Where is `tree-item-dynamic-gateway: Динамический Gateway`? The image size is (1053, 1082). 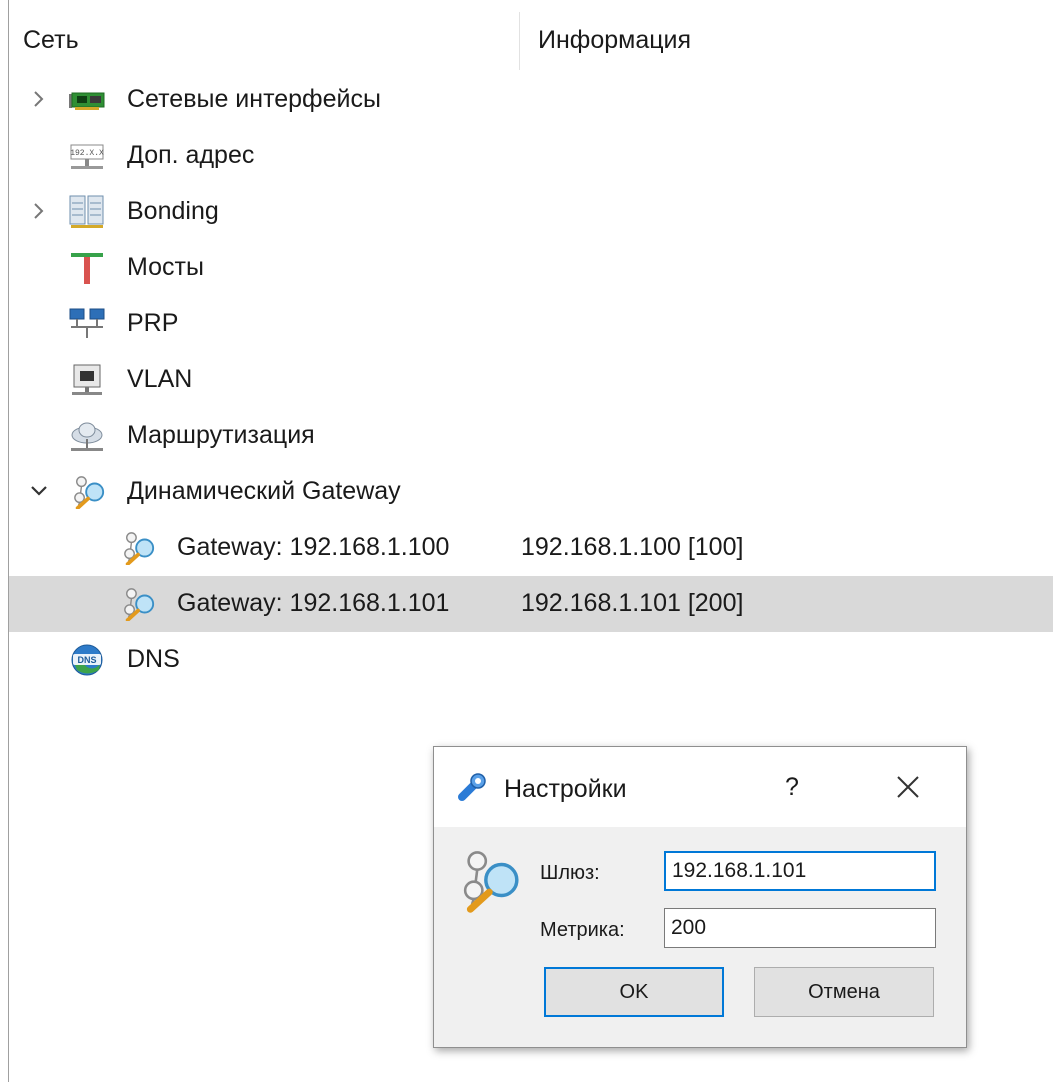
tree-item-dynamic-gateway: Динамический Gateway is located at coordinates (531, 492).